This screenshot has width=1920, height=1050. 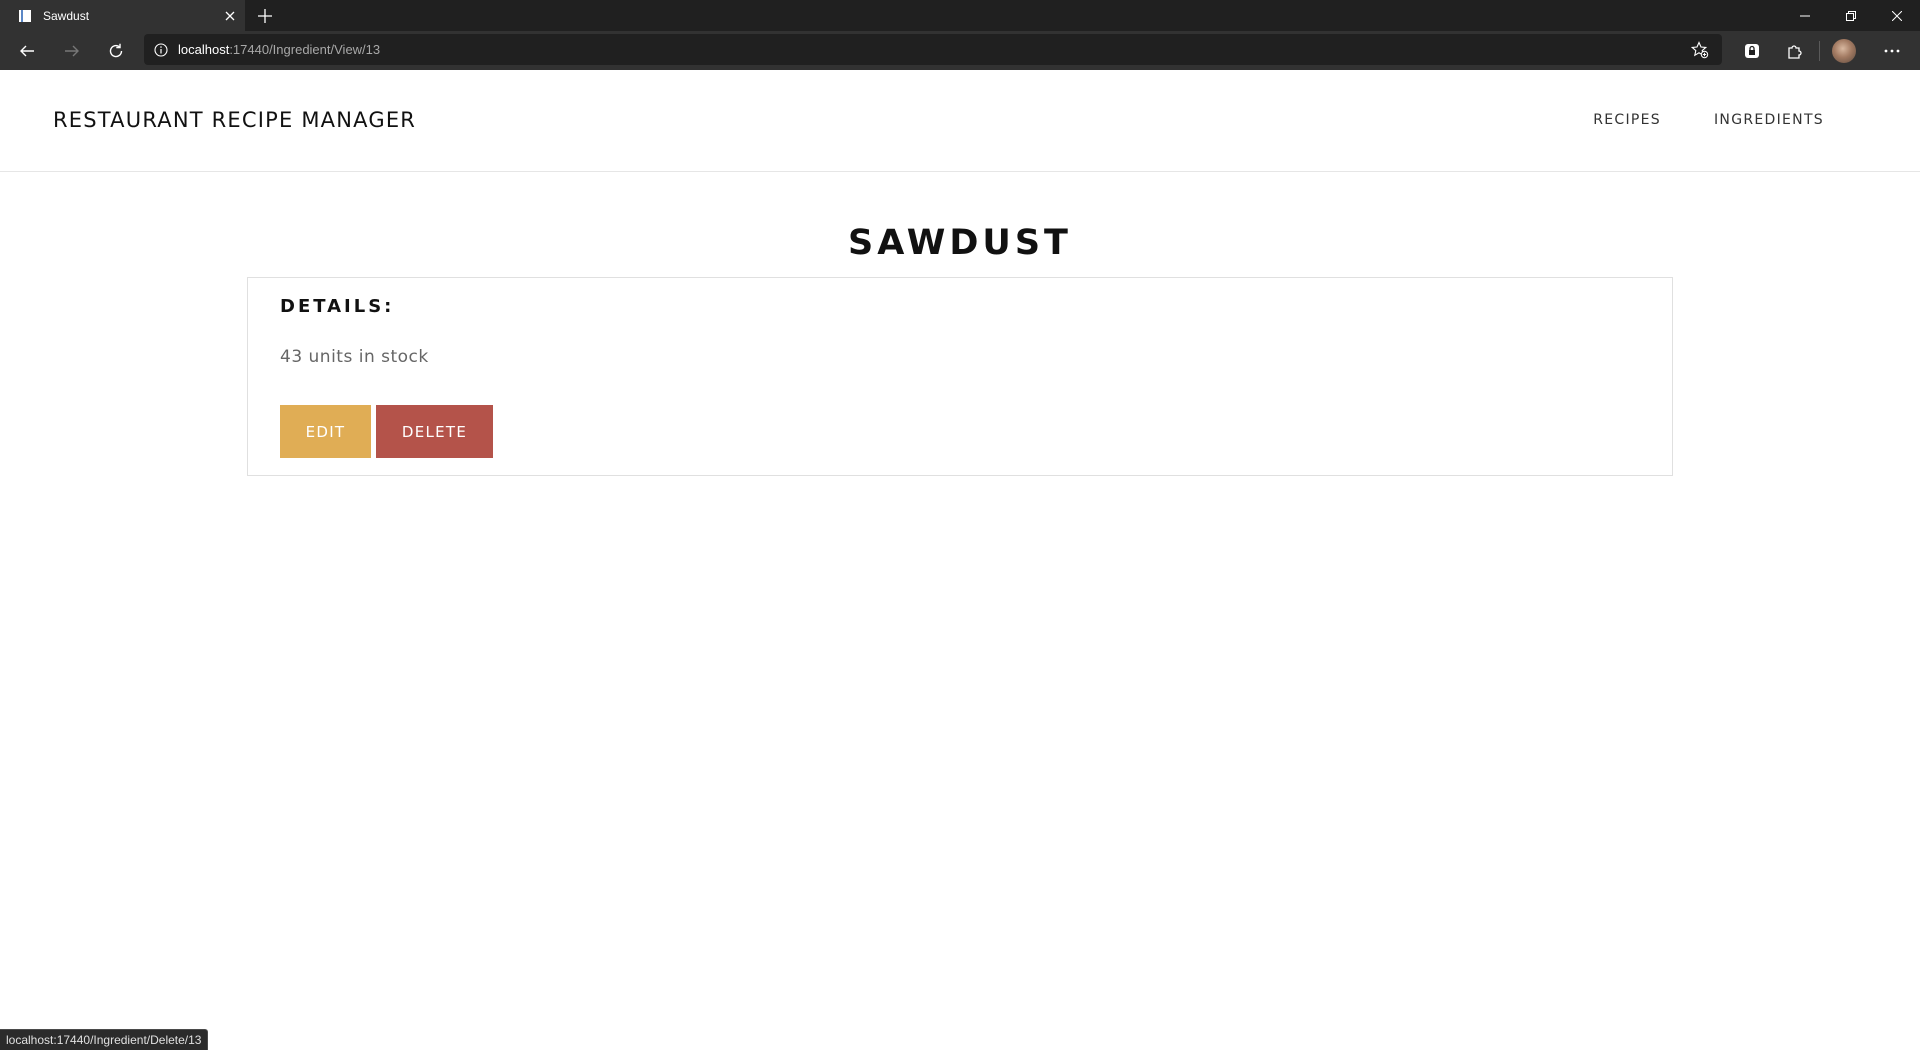 I want to click on nav-recipes: RECIPES, so click(x=1627, y=120).